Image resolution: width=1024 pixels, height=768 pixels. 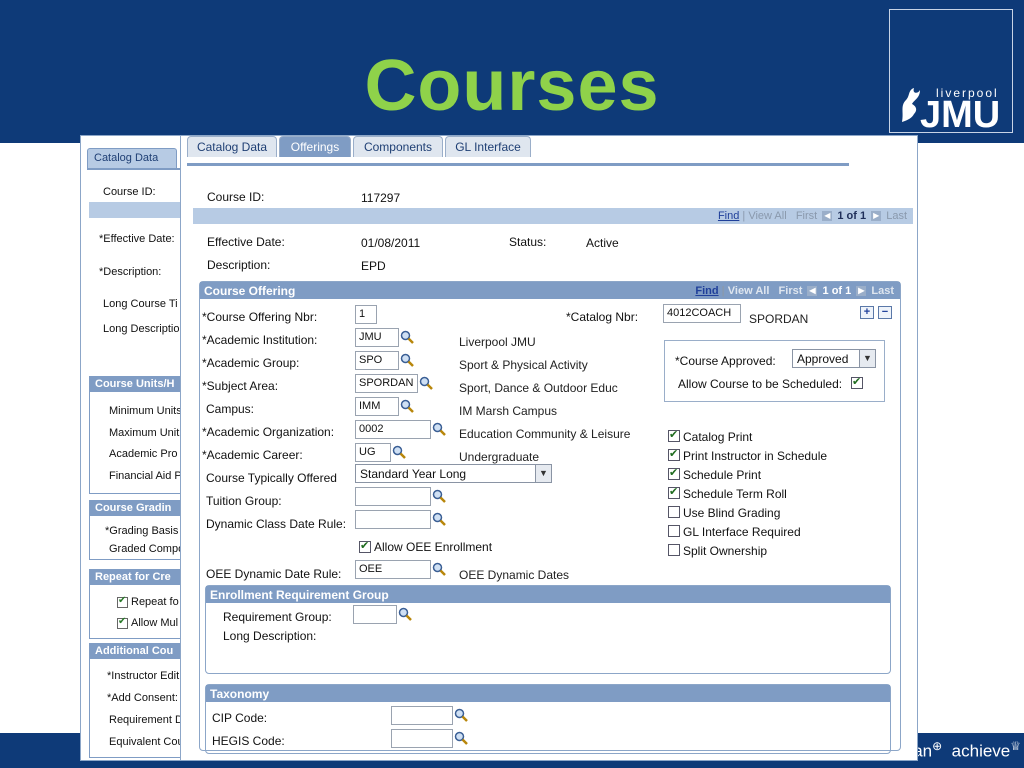 What do you see at coordinates (827, 216) in the screenshot?
I see `first-arrow-icon: ◀` at bounding box center [827, 216].